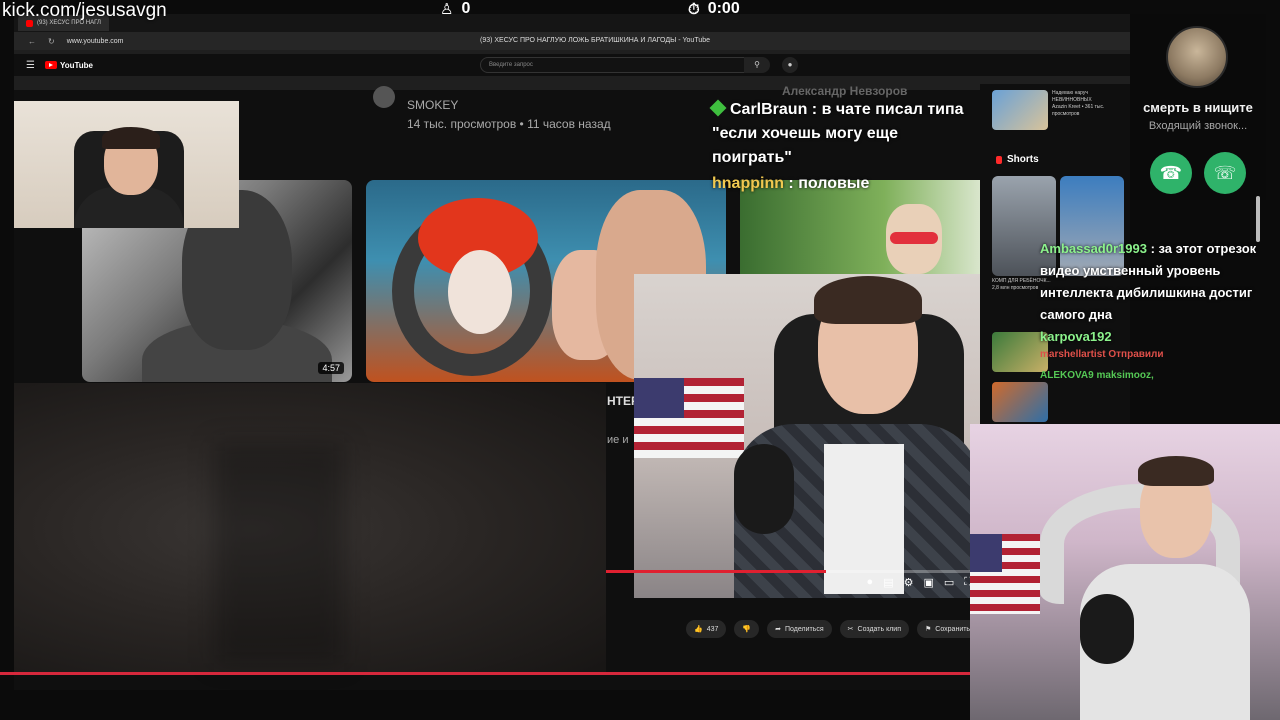 Image resolution: width=1280 pixels, height=720 pixels. I want to click on player-control-icons: ● ▤ ⚙ ▣ ▭ ⛶, so click(919, 582).